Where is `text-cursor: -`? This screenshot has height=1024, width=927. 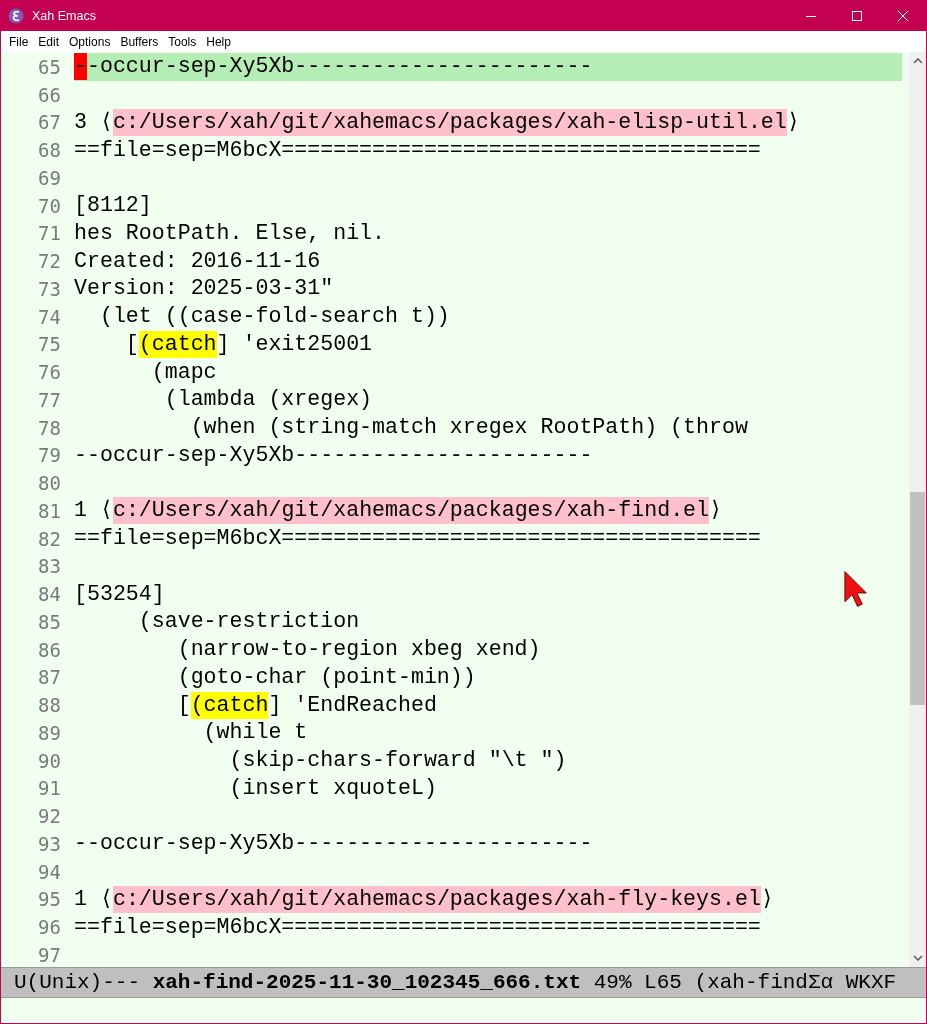 text-cursor: - is located at coordinates (80, 67).